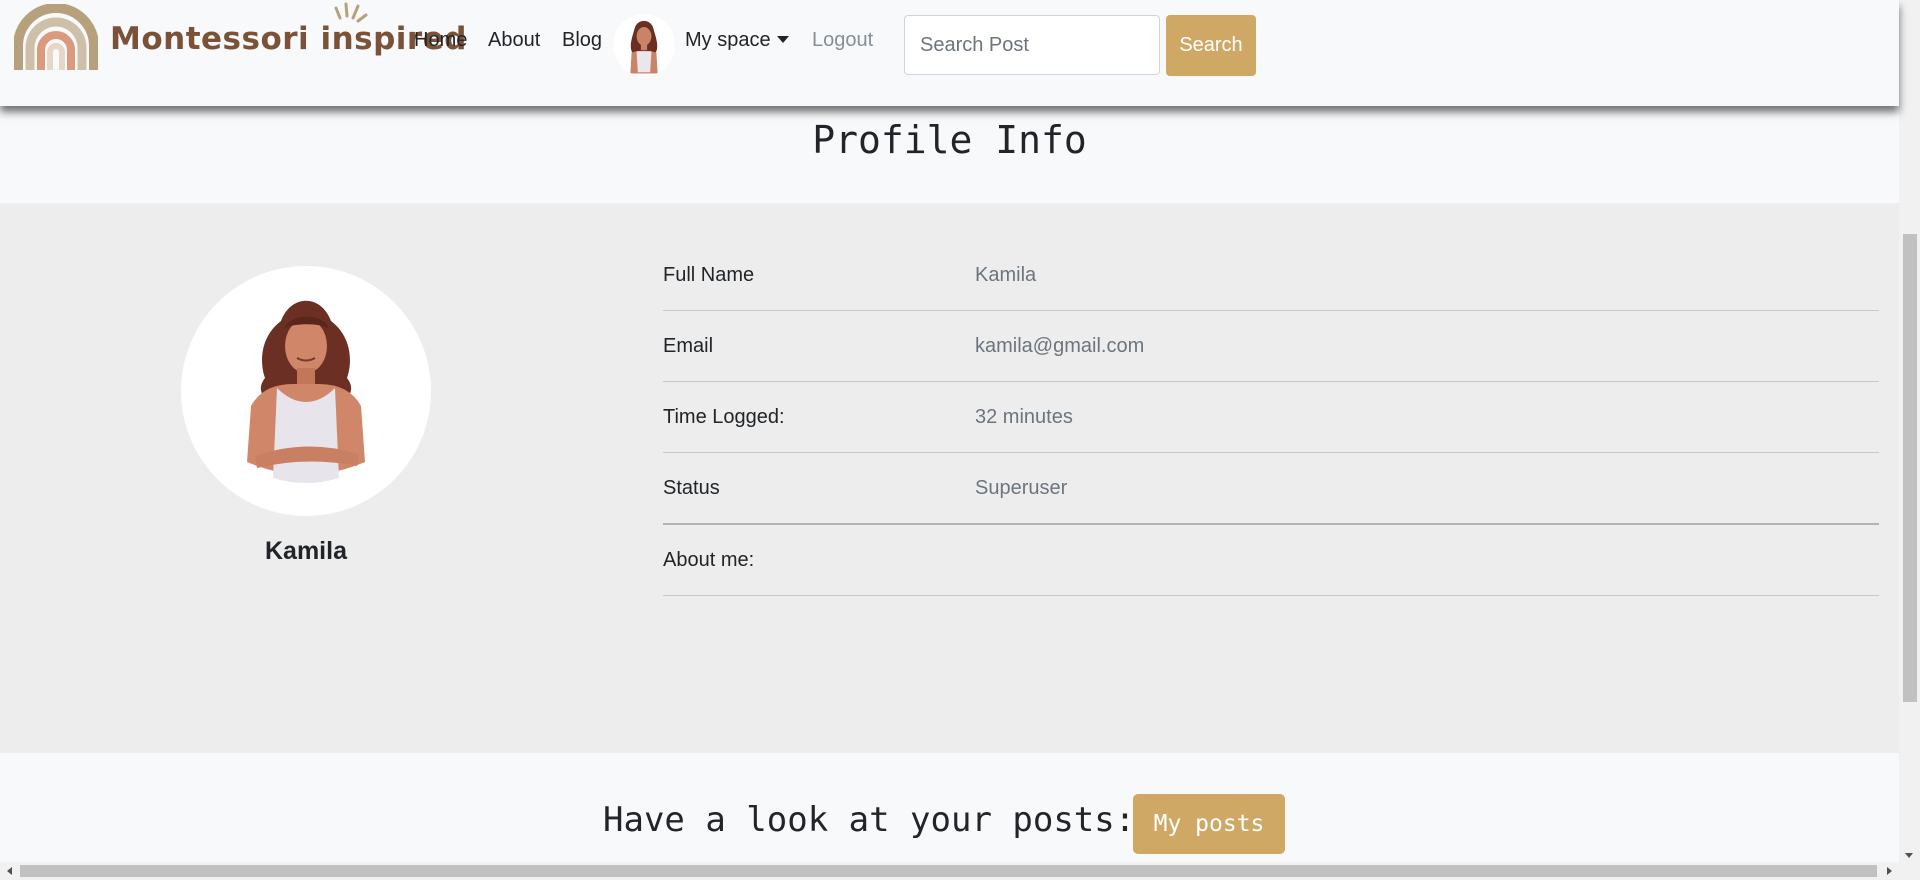  Describe the element at coordinates (688, 346) in the screenshot. I see `info-label: Email` at that location.